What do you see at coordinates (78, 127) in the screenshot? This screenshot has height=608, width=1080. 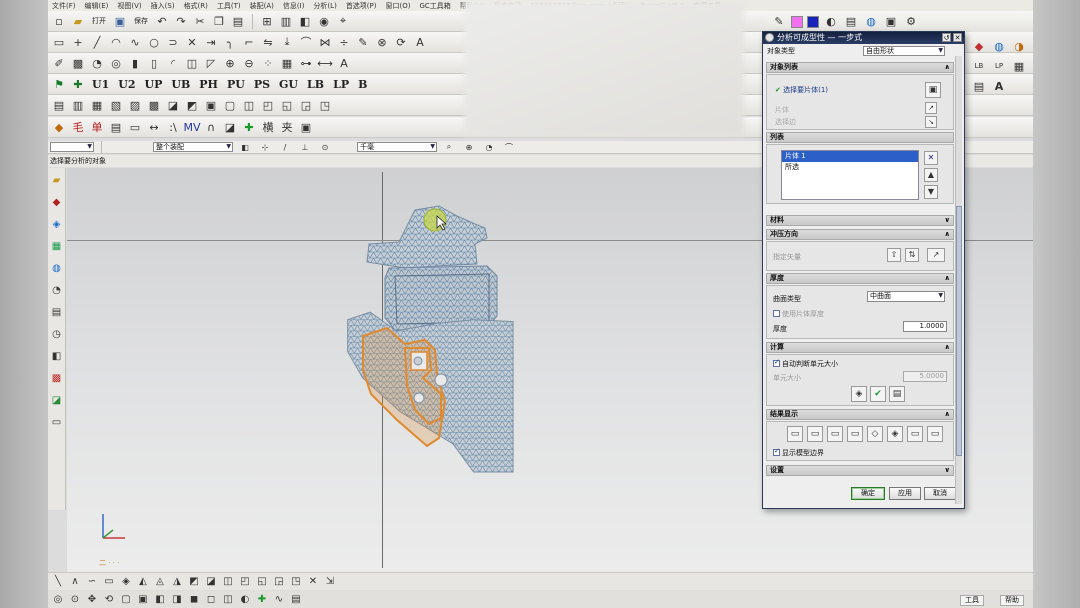 I see `unfold-icon: 毛` at bounding box center [78, 127].